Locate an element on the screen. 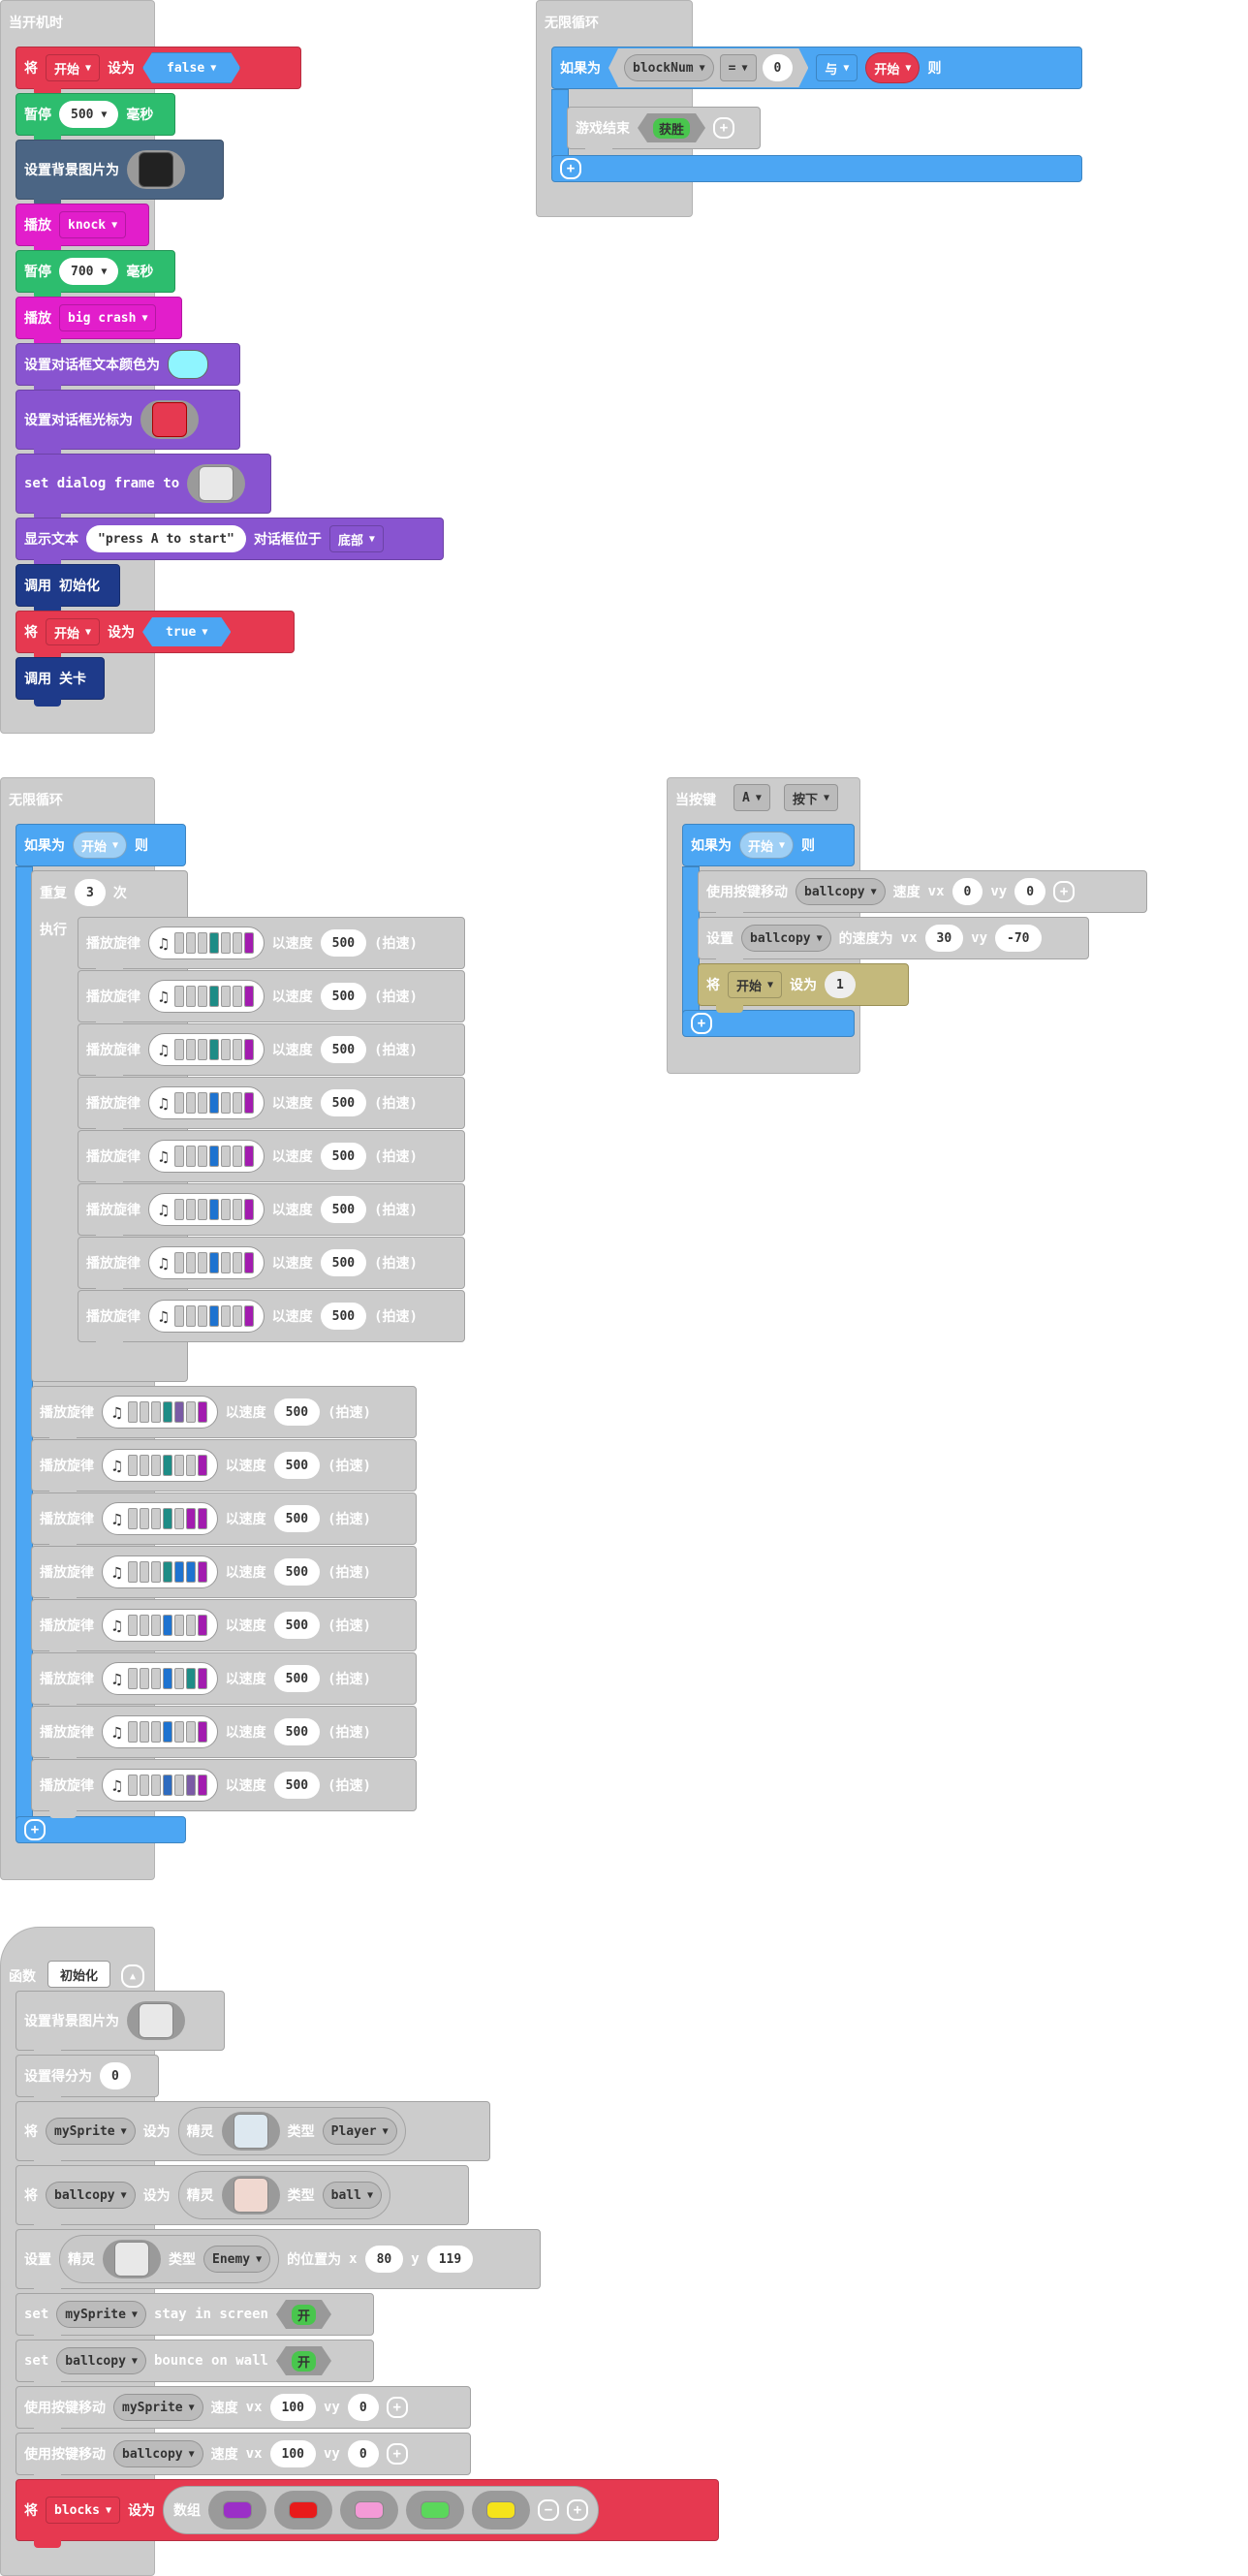 Image resolution: width=1248 pixels, height=2576 pixels. sound-dropdown: big crash ▼ is located at coordinates (108, 317).